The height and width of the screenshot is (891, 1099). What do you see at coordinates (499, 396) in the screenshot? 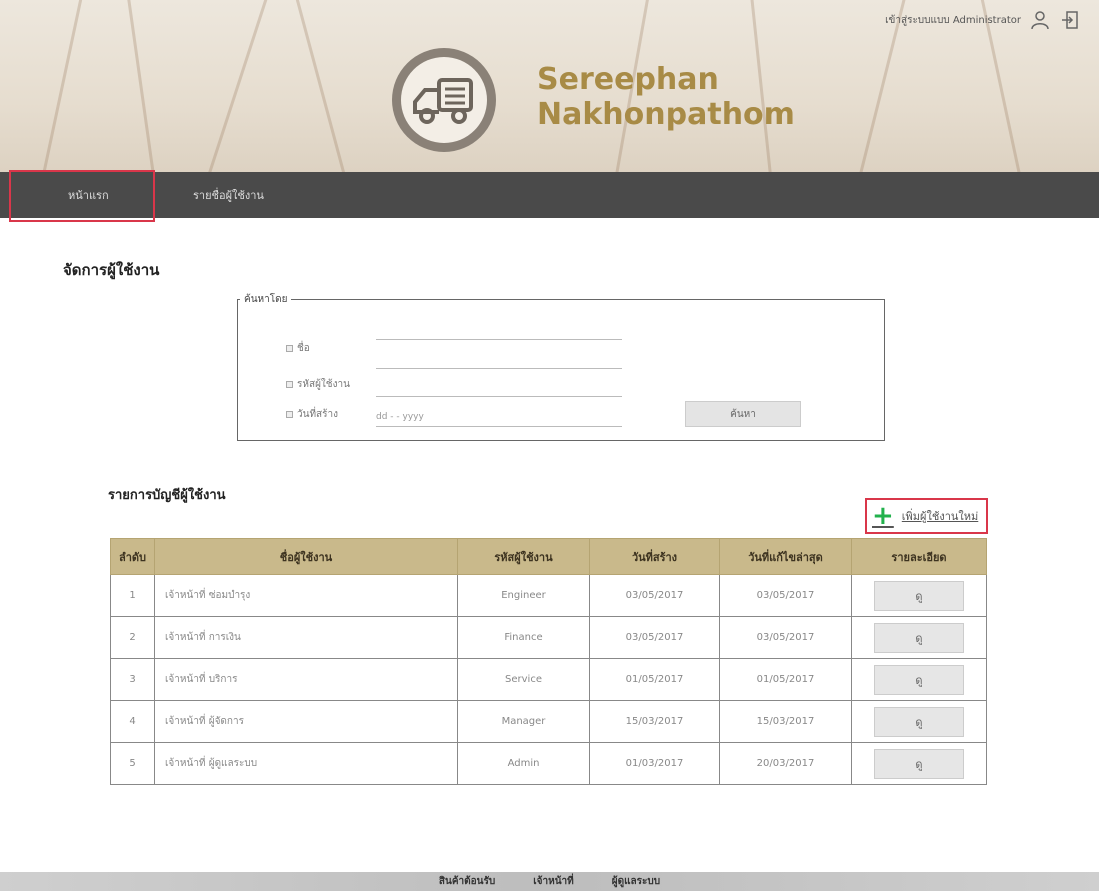
I see `user-code-input` at bounding box center [499, 396].